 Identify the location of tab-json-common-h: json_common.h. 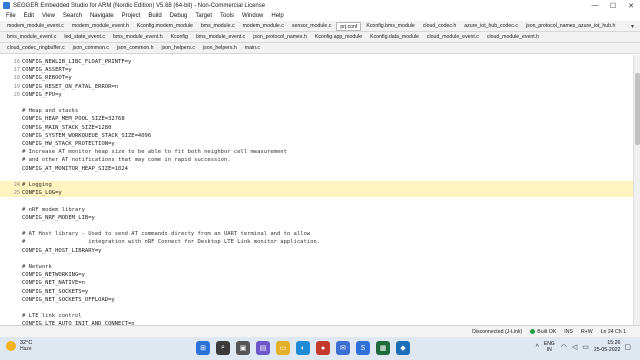
(135, 48).